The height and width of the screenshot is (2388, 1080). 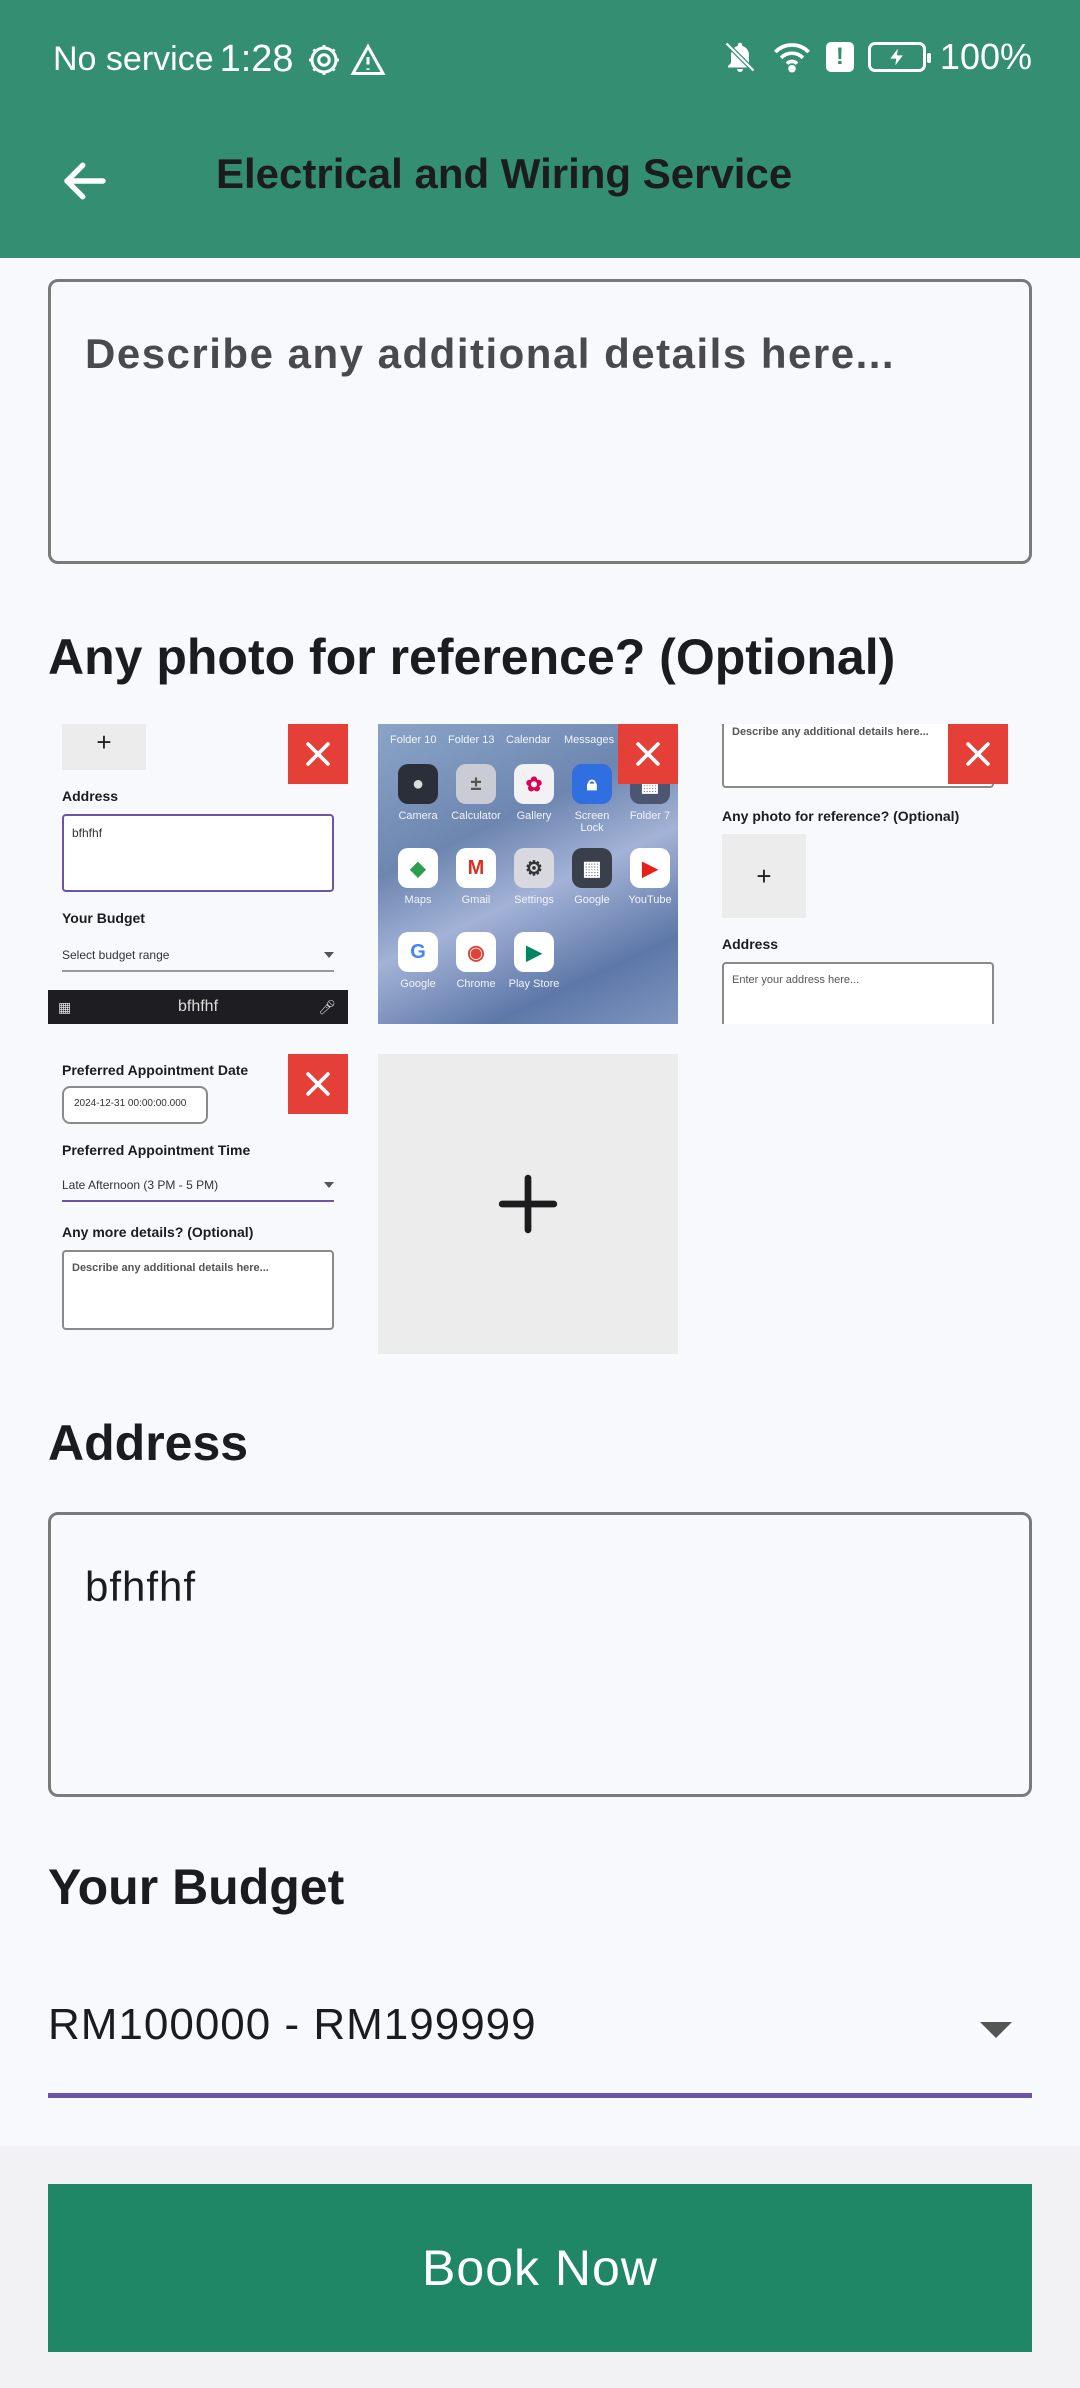 What do you see at coordinates (418, 868) in the screenshot?
I see `mini-app-icon: ◆` at bounding box center [418, 868].